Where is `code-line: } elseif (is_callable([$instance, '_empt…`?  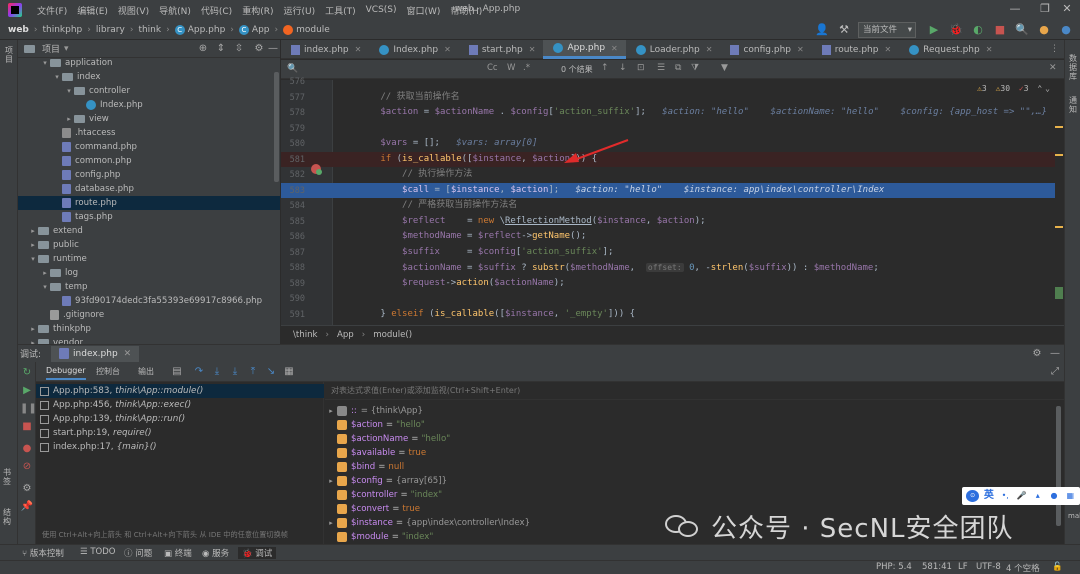 code-line: } elseif (is_callable([$instance, '_empt… is located at coordinates (694, 314).